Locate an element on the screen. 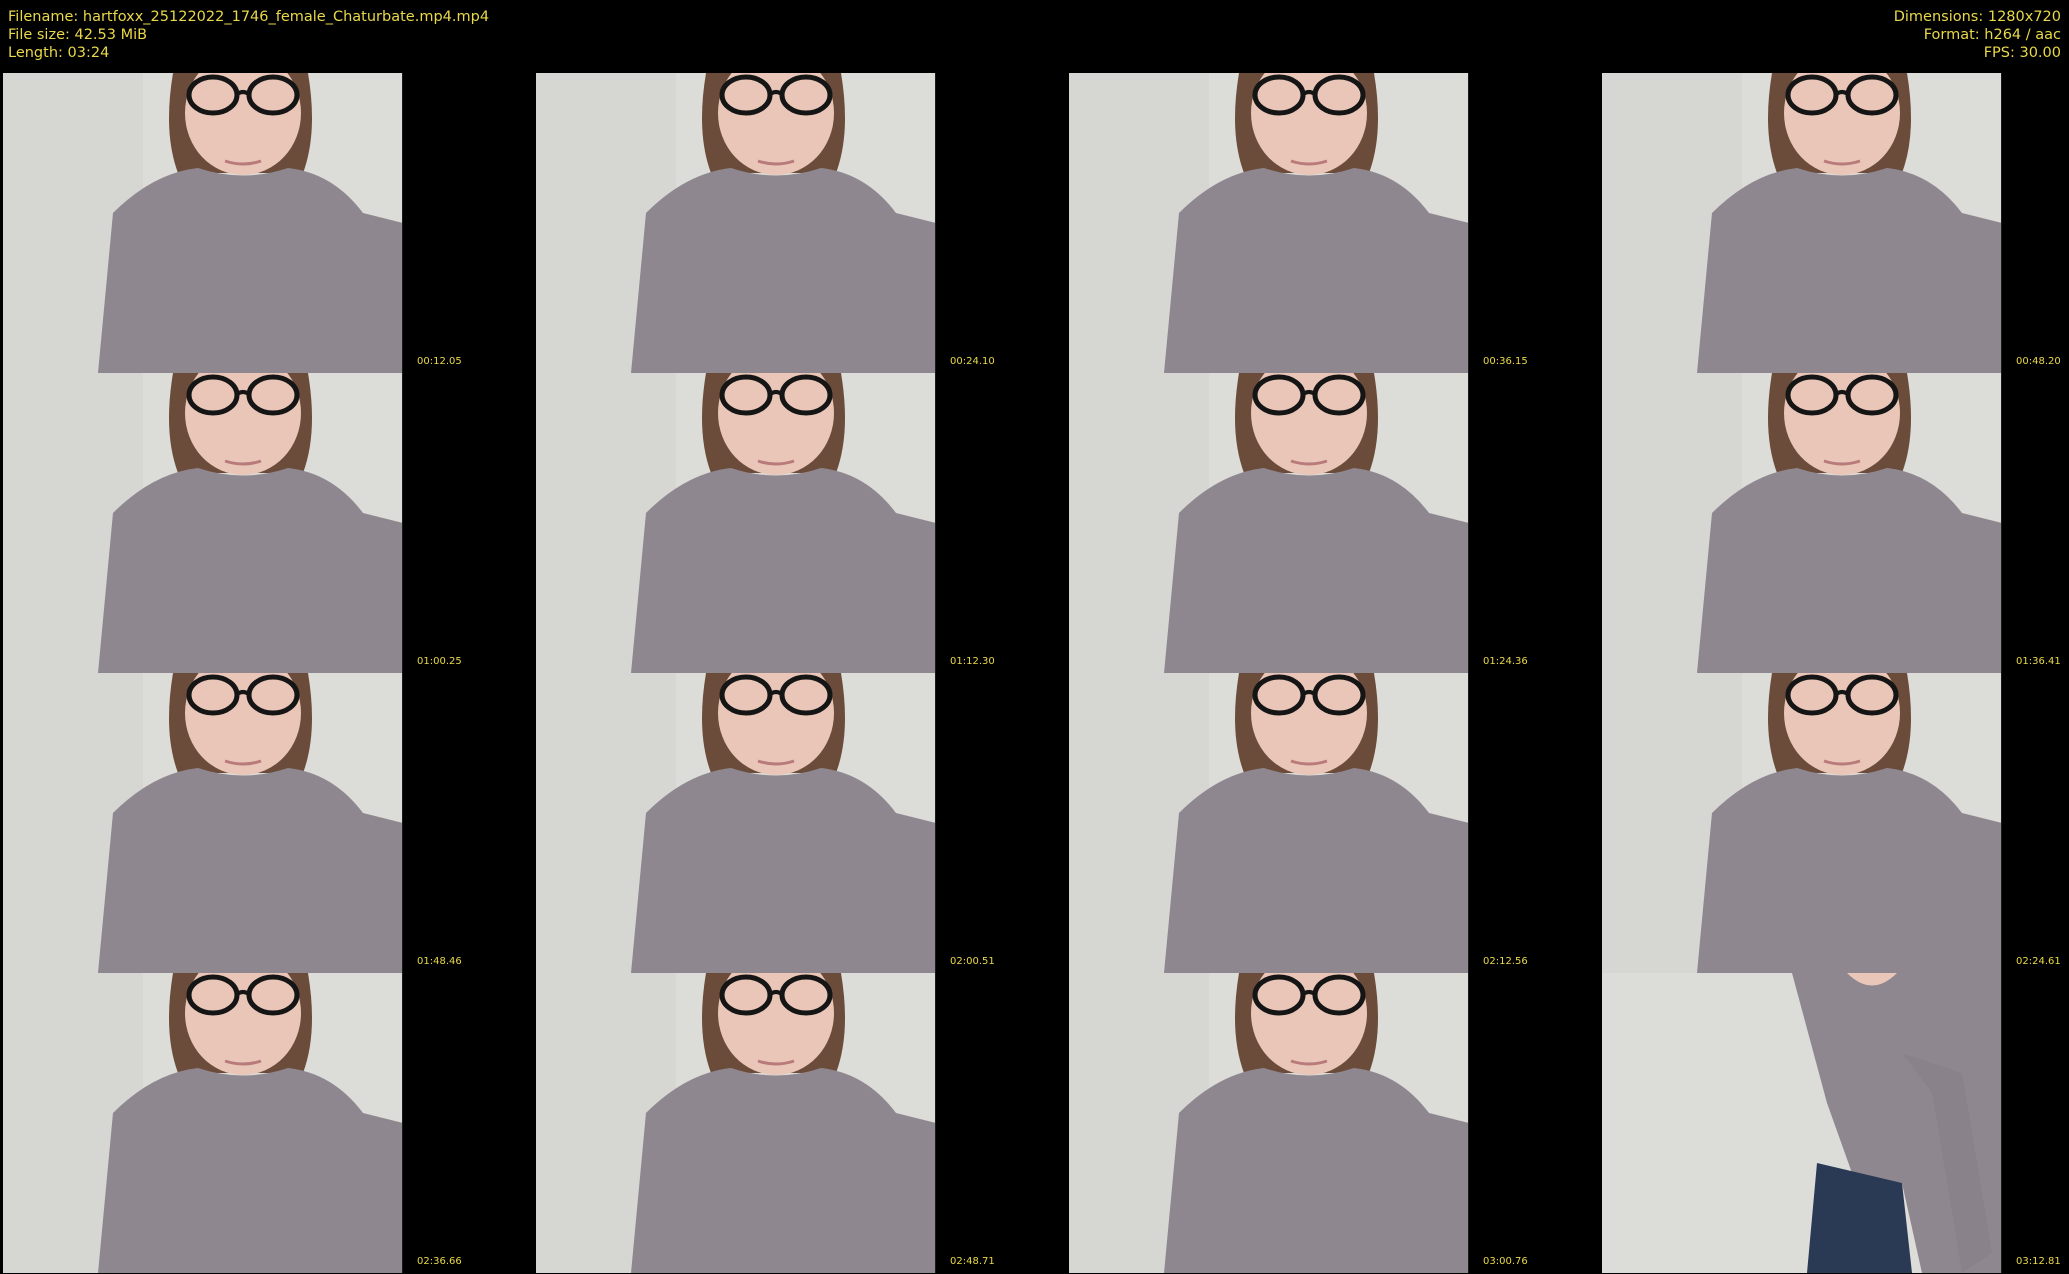  length-label: Length: 03:24 is located at coordinates (59, 53).